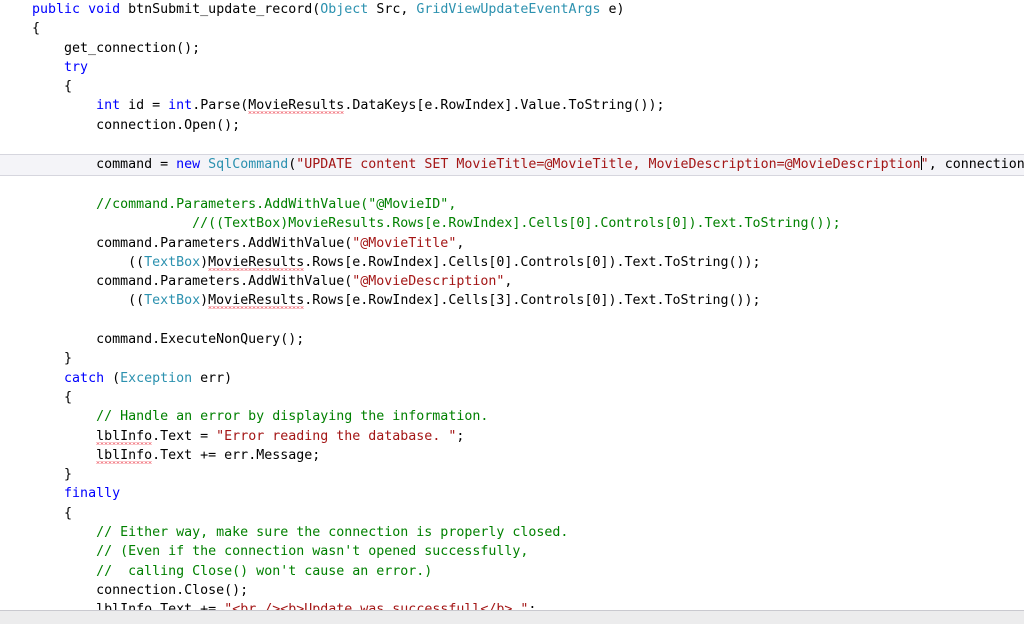 The height and width of the screenshot is (624, 1024). What do you see at coordinates (184, 436) in the screenshot?
I see `code-token-plain: .Text =` at bounding box center [184, 436].